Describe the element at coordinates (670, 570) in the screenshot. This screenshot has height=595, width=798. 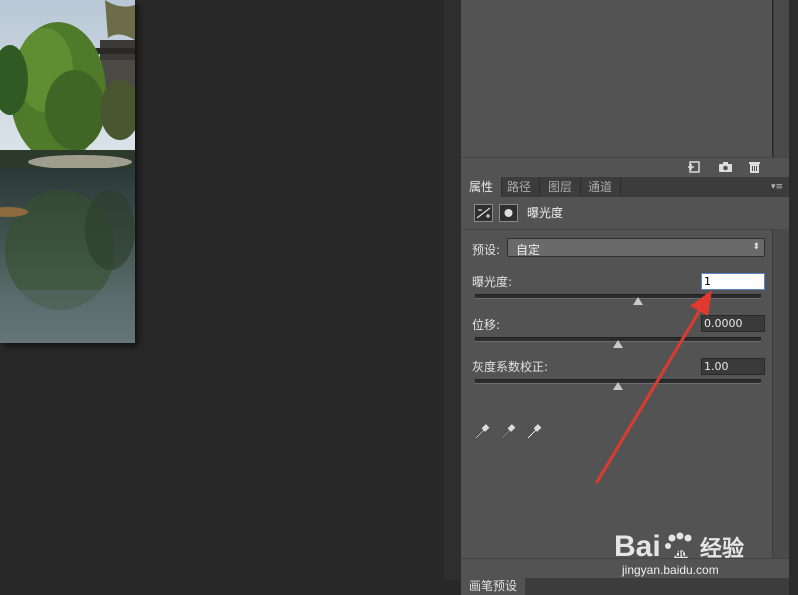
I see `watermark-url: jingyan.baidu.com` at that location.